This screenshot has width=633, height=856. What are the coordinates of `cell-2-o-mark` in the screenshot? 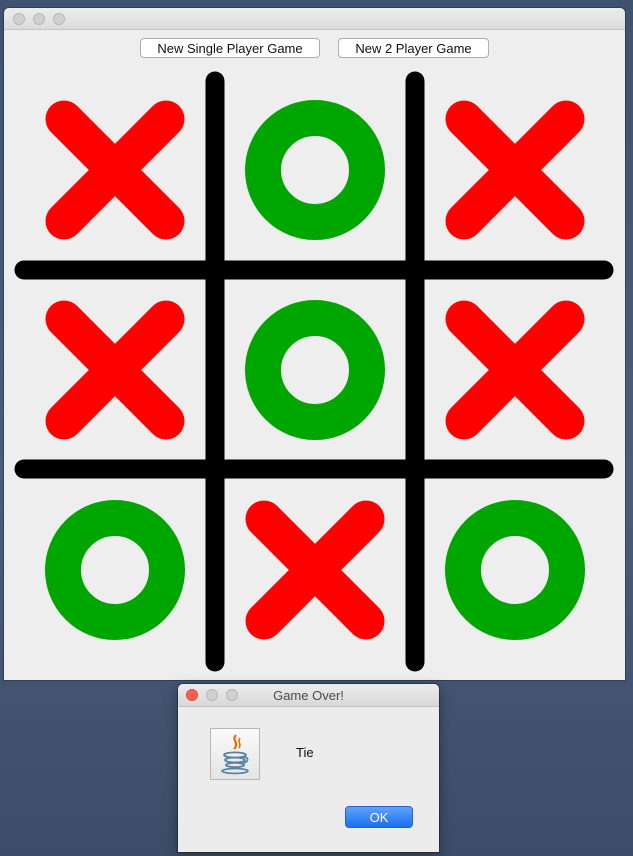 It's located at (315, 170).